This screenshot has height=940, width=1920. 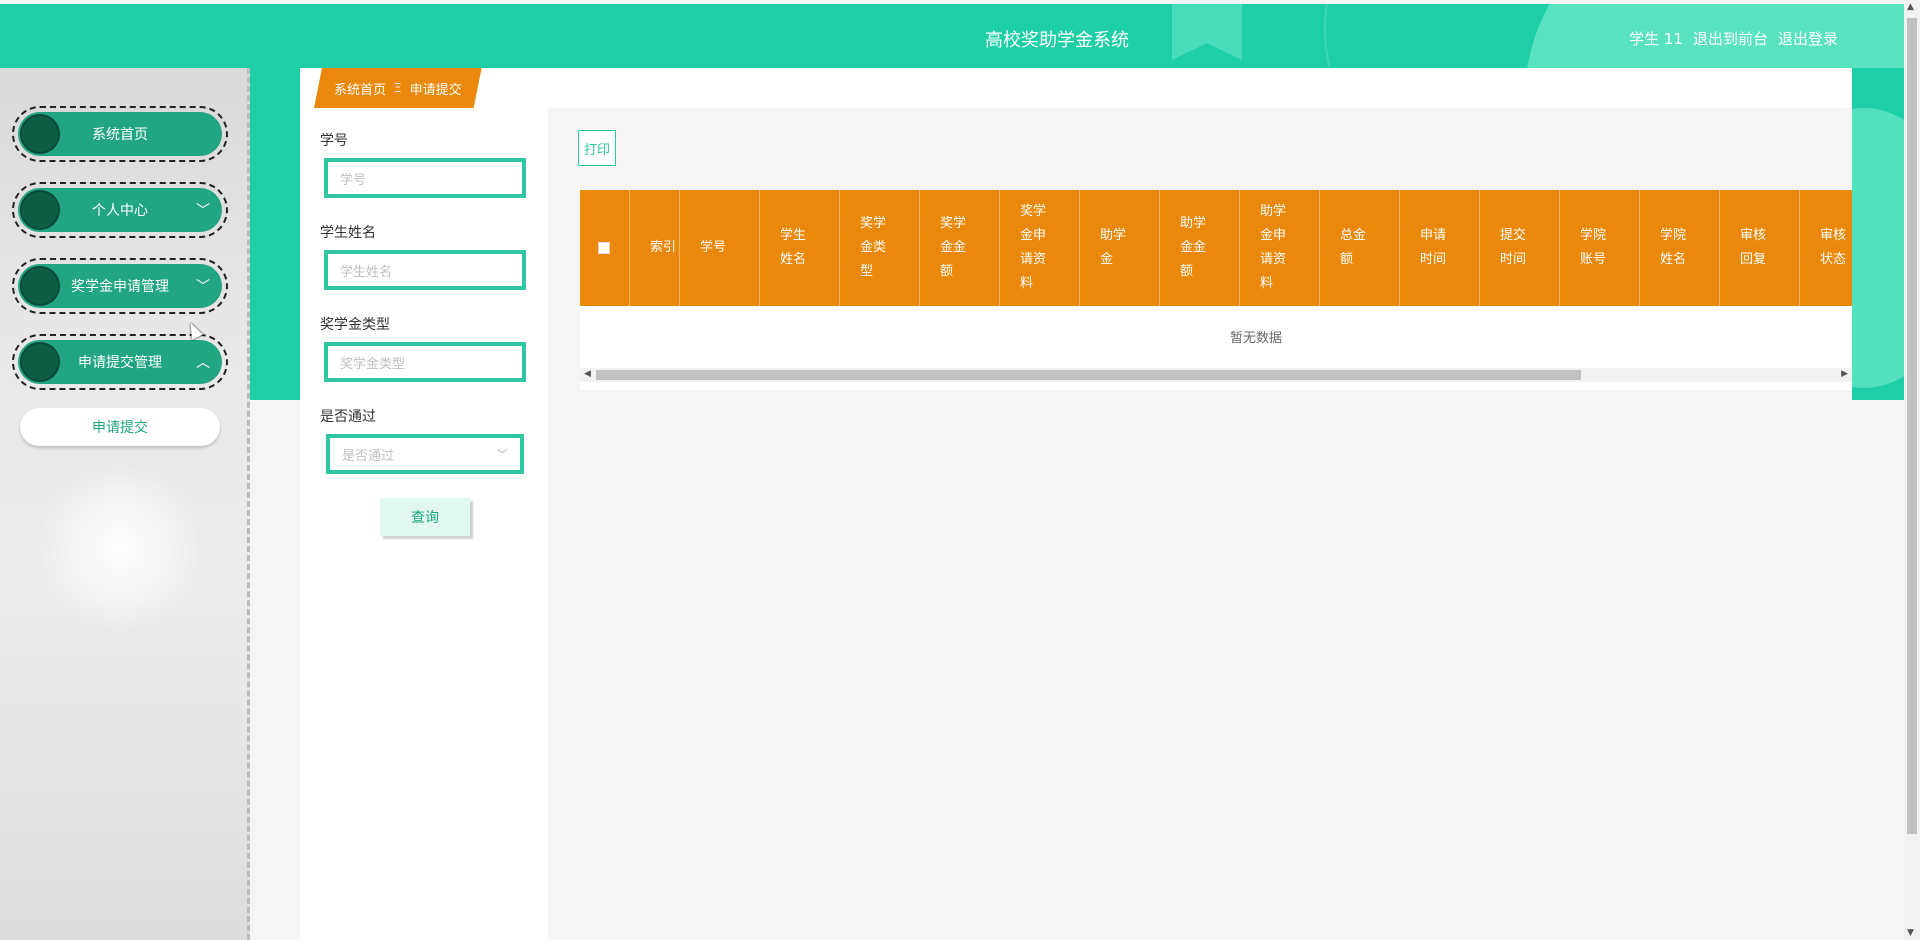 I want to click on student-id-label: 学号, so click(x=334, y=141).